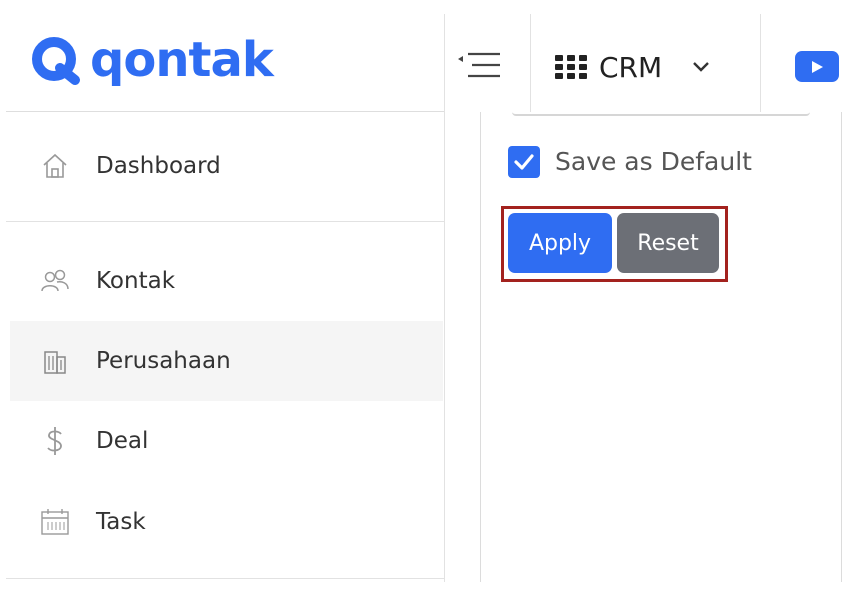  What do you see at coordinates (56, 60) in the screenshot?
I see `qontak-logo-icon` at bounding box center [56, 60].